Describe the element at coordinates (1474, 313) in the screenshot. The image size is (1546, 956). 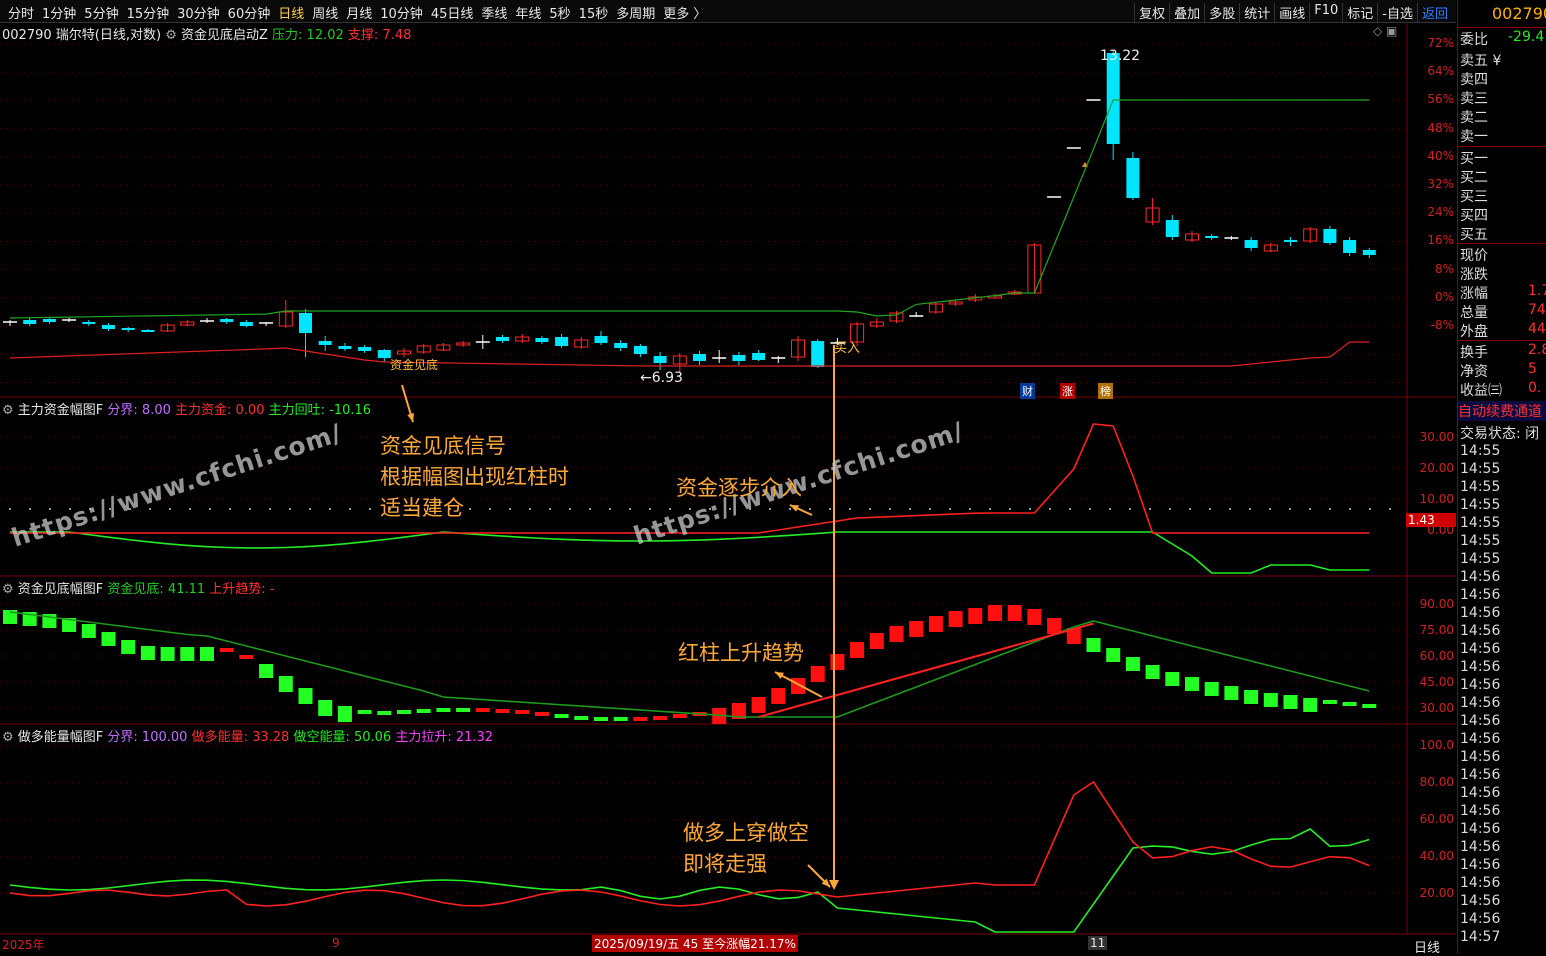
I see `stat-label: 总量` at that location.